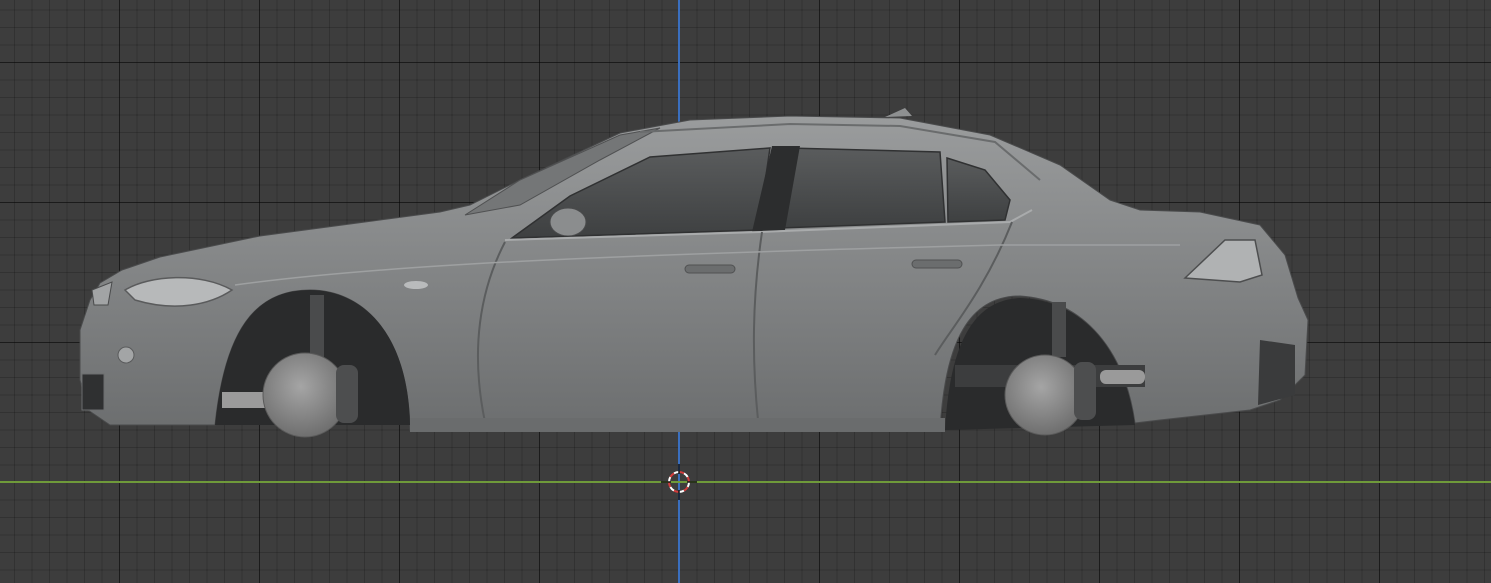  I want to click on rear-diffuser, so click(1276, 372).